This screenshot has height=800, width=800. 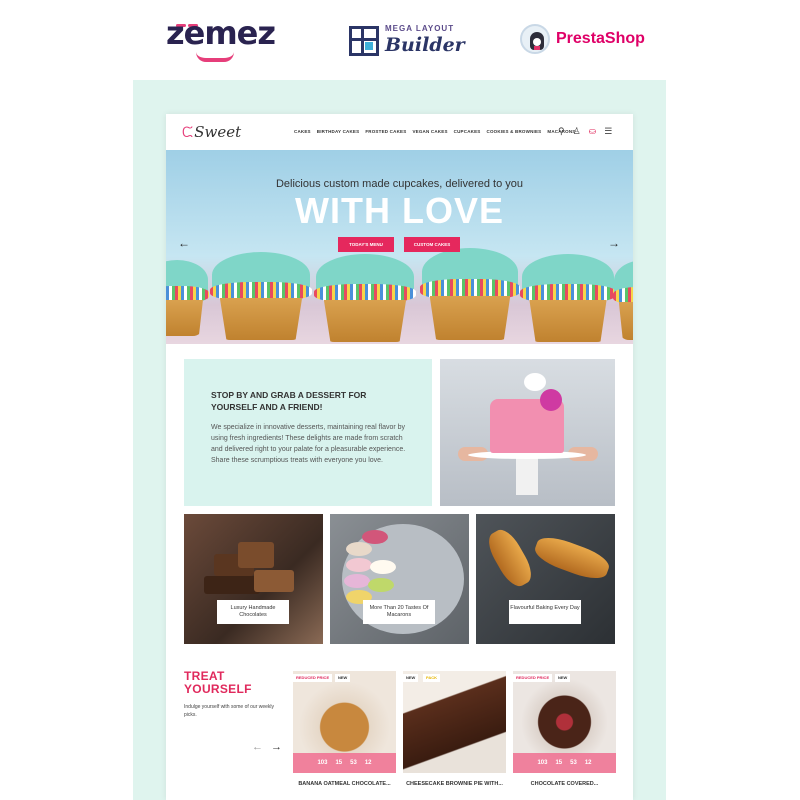 What do you see at coordinates (561, 131) in the screenshot?
I see `search-icon: ⚲` at bounding box center [561, 131].